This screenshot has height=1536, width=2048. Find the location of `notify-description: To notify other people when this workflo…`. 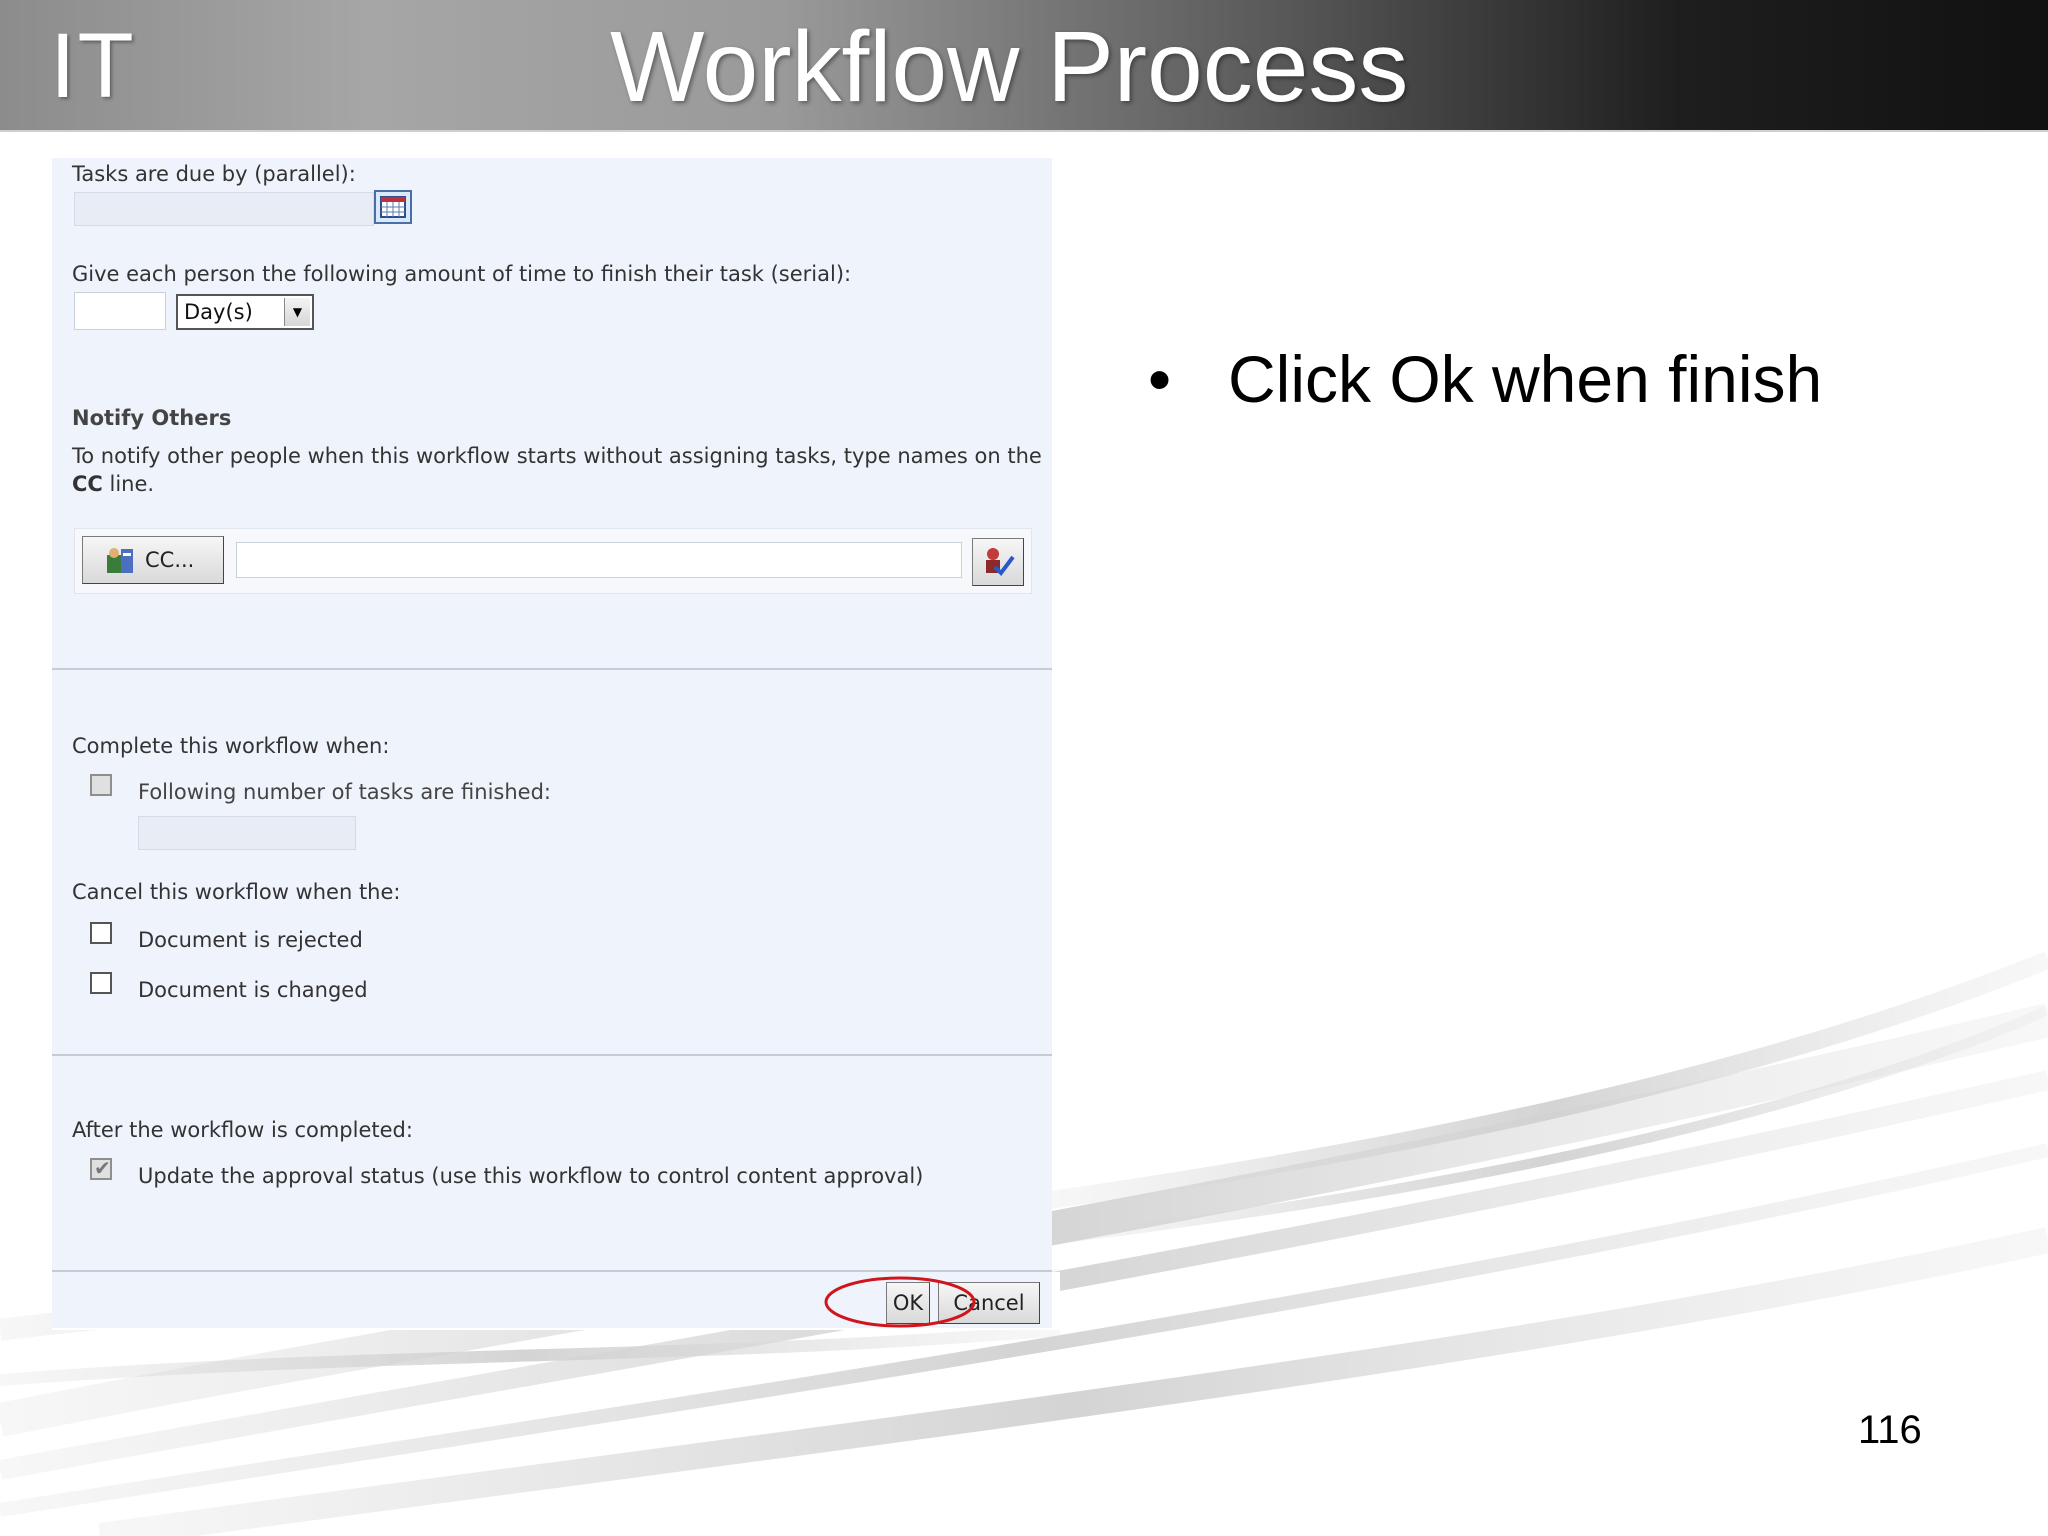

notify-description: To notify other people when this workflo… is located at coordinates (557, 456).